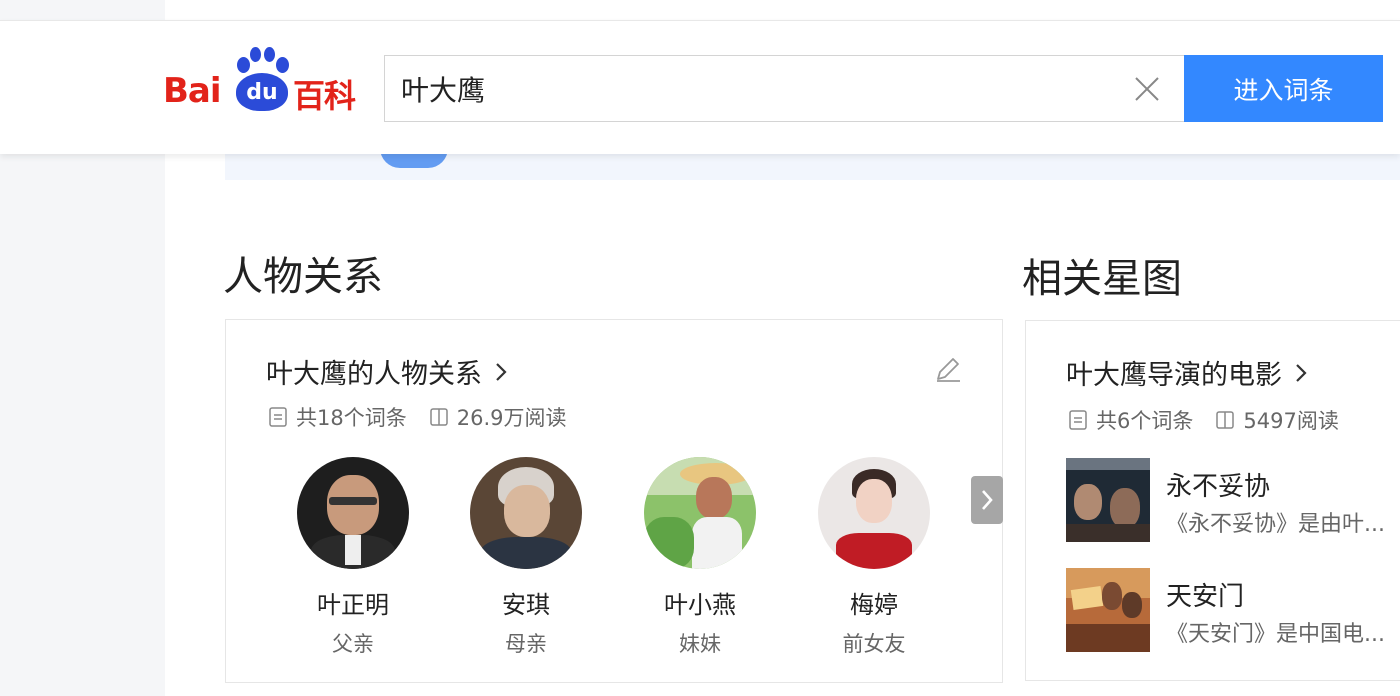 This screenshot has height=696, width=1400. What do you see at coordinates (1102, 279) in the screenshot?
I see `star-map-section-title: 相关星图` at bounding box center [1102, 279].